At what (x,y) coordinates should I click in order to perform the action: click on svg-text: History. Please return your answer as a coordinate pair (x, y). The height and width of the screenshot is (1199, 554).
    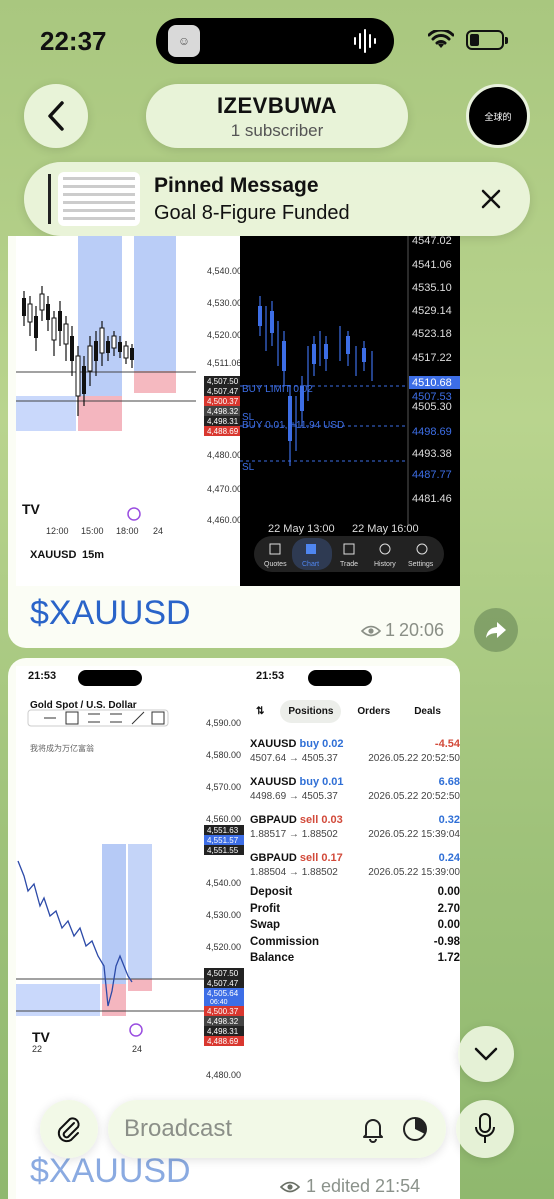
    Looking at the image, I should click on (385, 564).